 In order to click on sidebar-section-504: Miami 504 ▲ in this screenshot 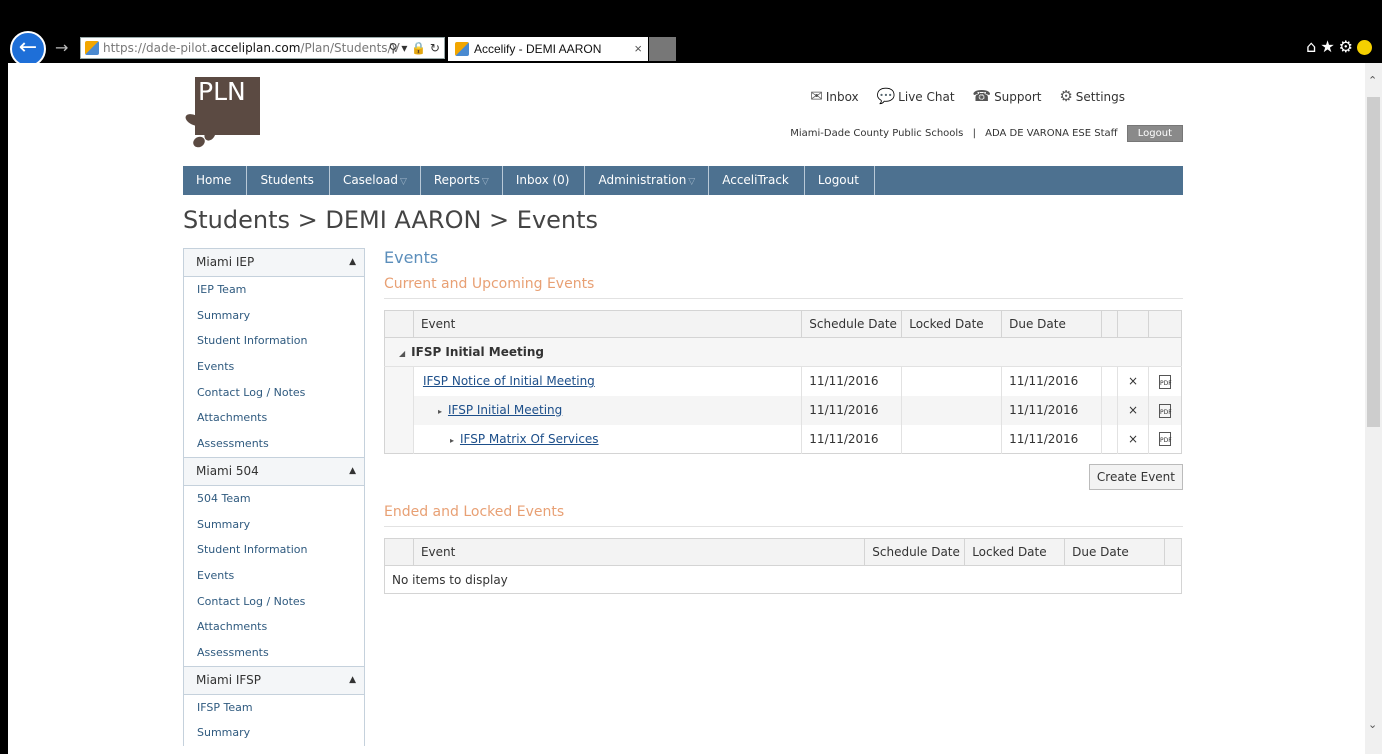, I will do `click(274, 471)`.